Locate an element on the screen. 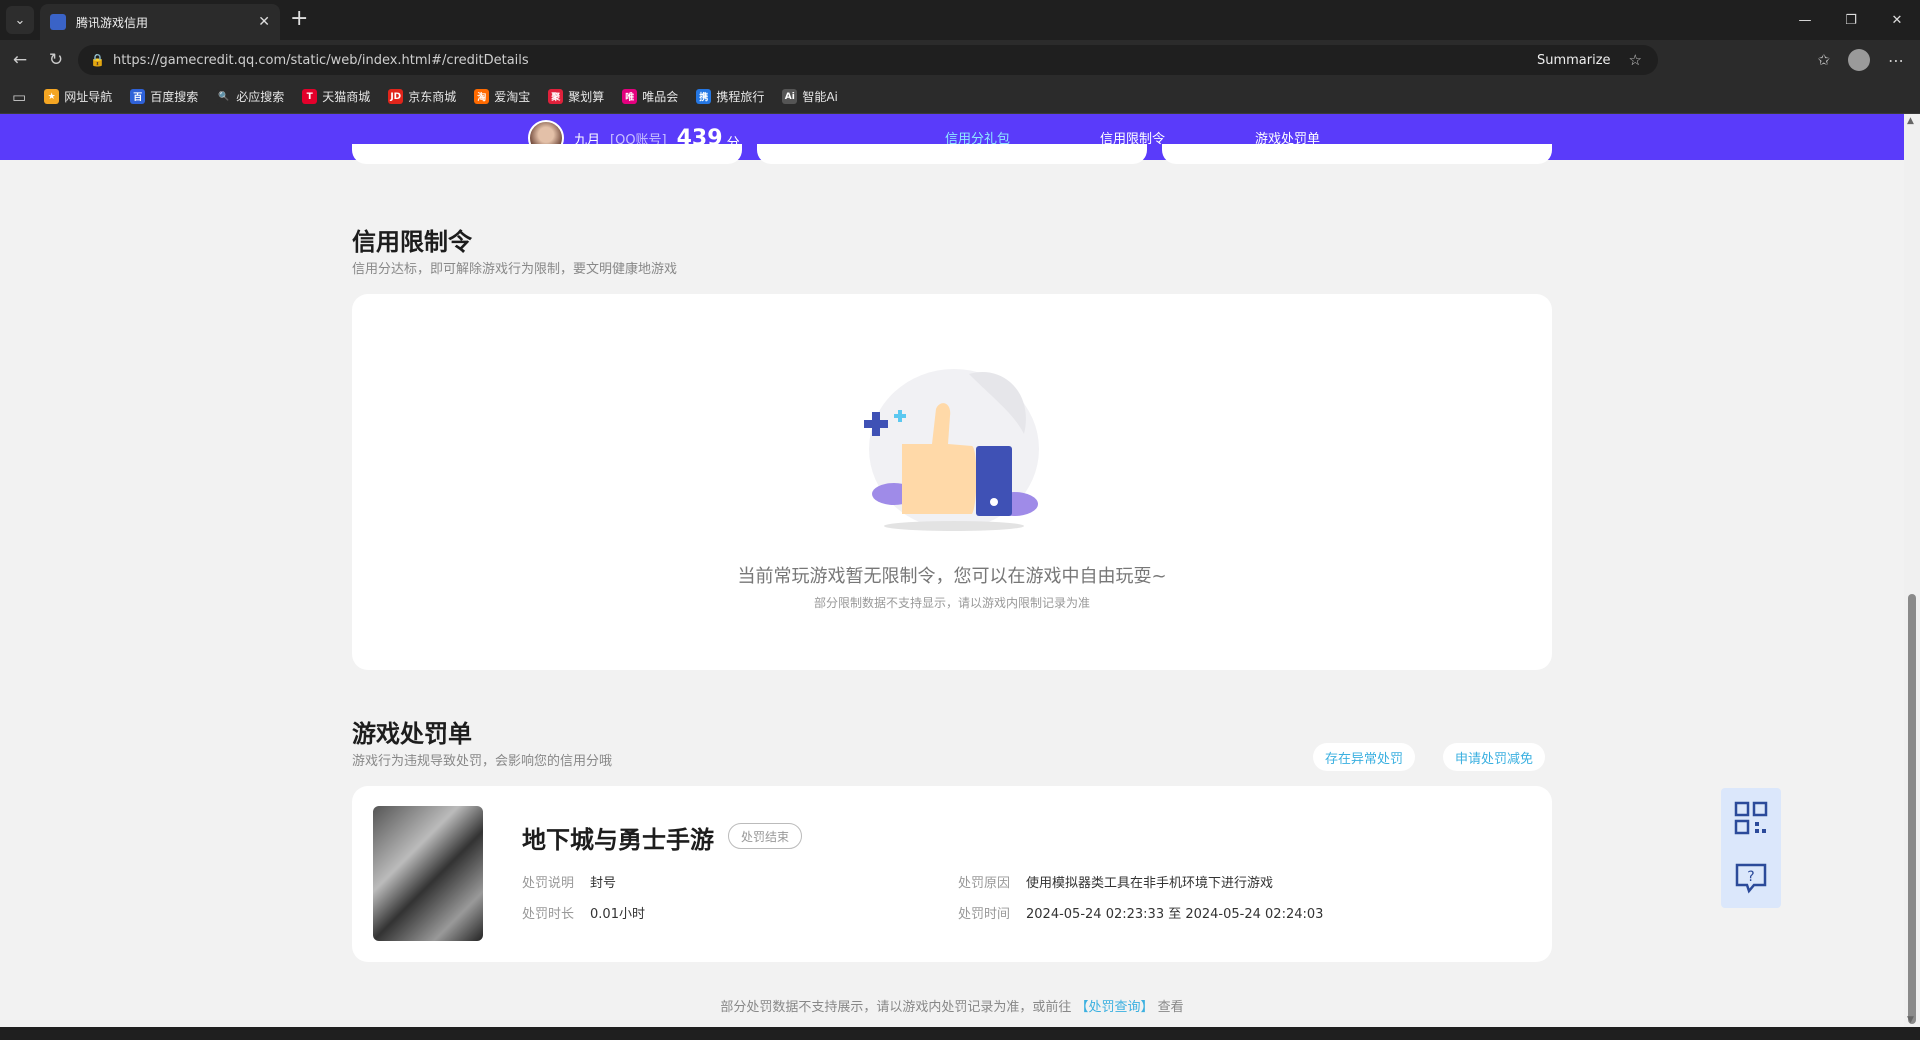  bookmark-favicon-icon: ★ is located at coordinates (52, 96).